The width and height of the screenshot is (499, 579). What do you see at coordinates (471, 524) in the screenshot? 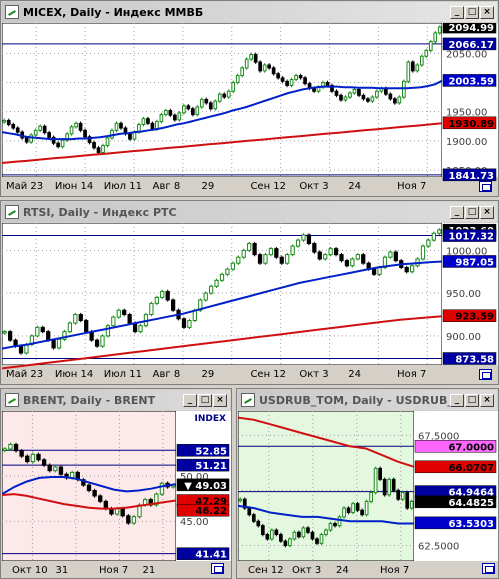
I see `price-label: 63.5303` at bounding box center [471, 524].